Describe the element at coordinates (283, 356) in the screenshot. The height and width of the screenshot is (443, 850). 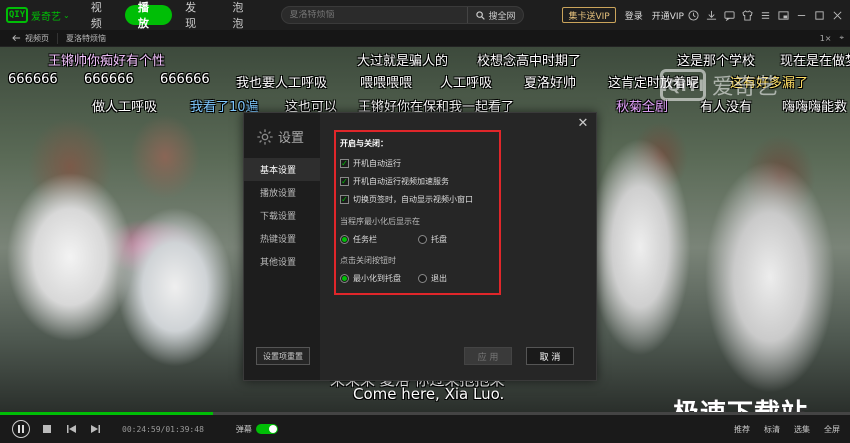
I see `reset-settings-button: 设置项重置` at that location.